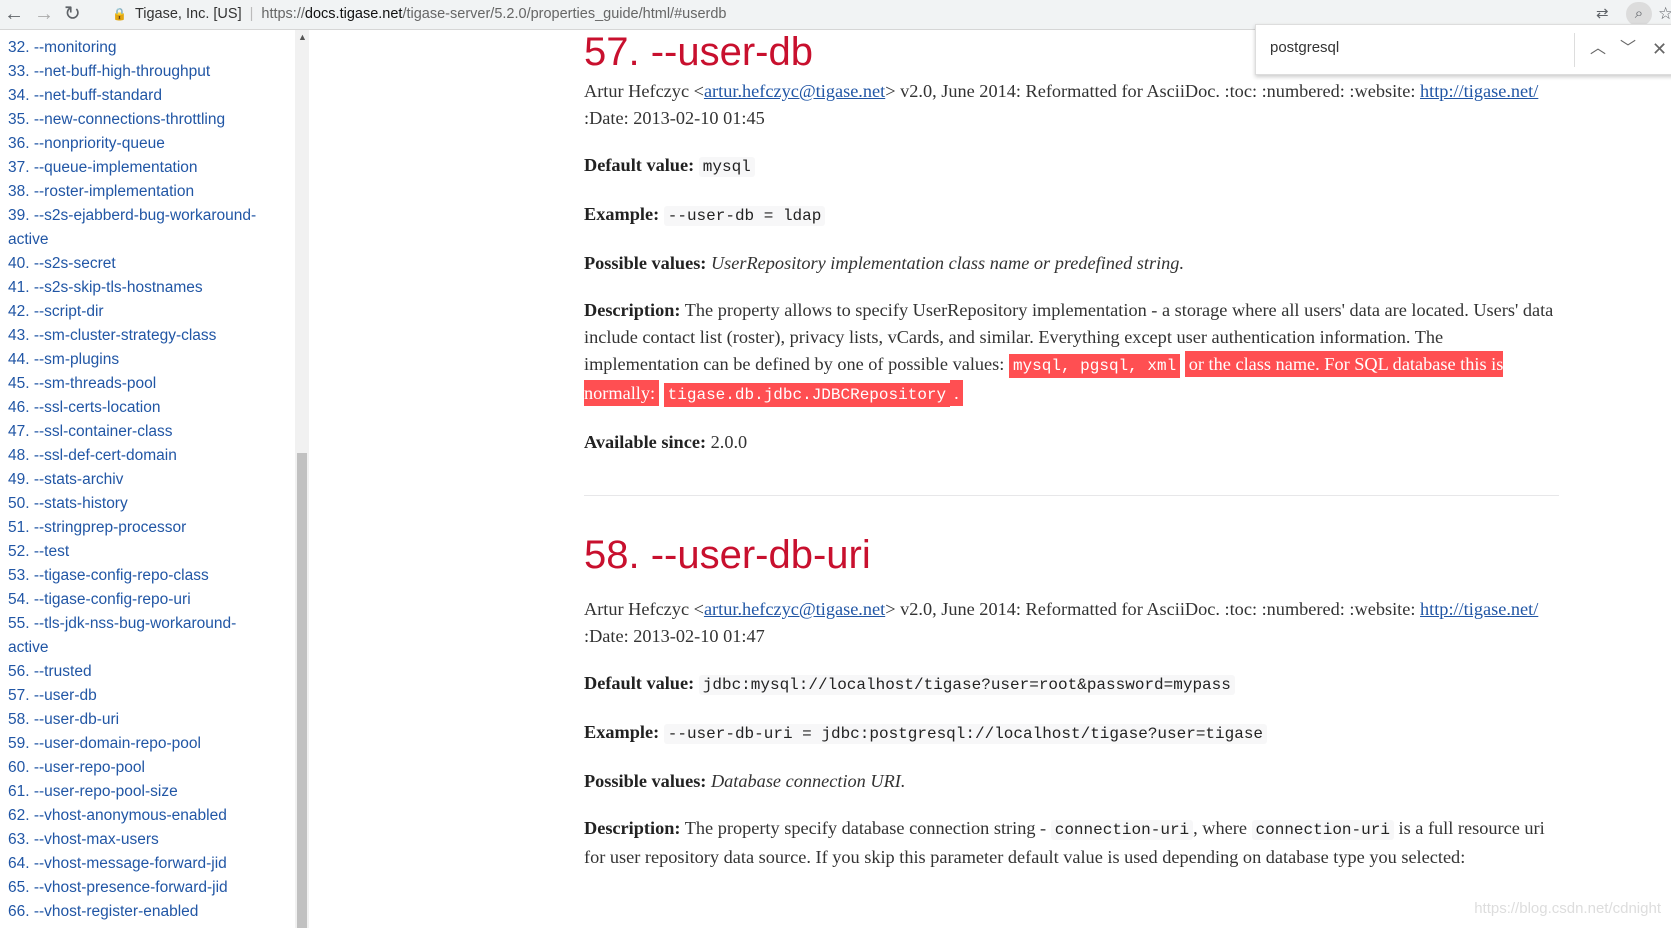 This screenshot has height=928, width=1671. What do you see at coordinates (140, 504) in the screenshot?
I see `toc-item: 50. --stats-history` at bounding box center [140, 504].